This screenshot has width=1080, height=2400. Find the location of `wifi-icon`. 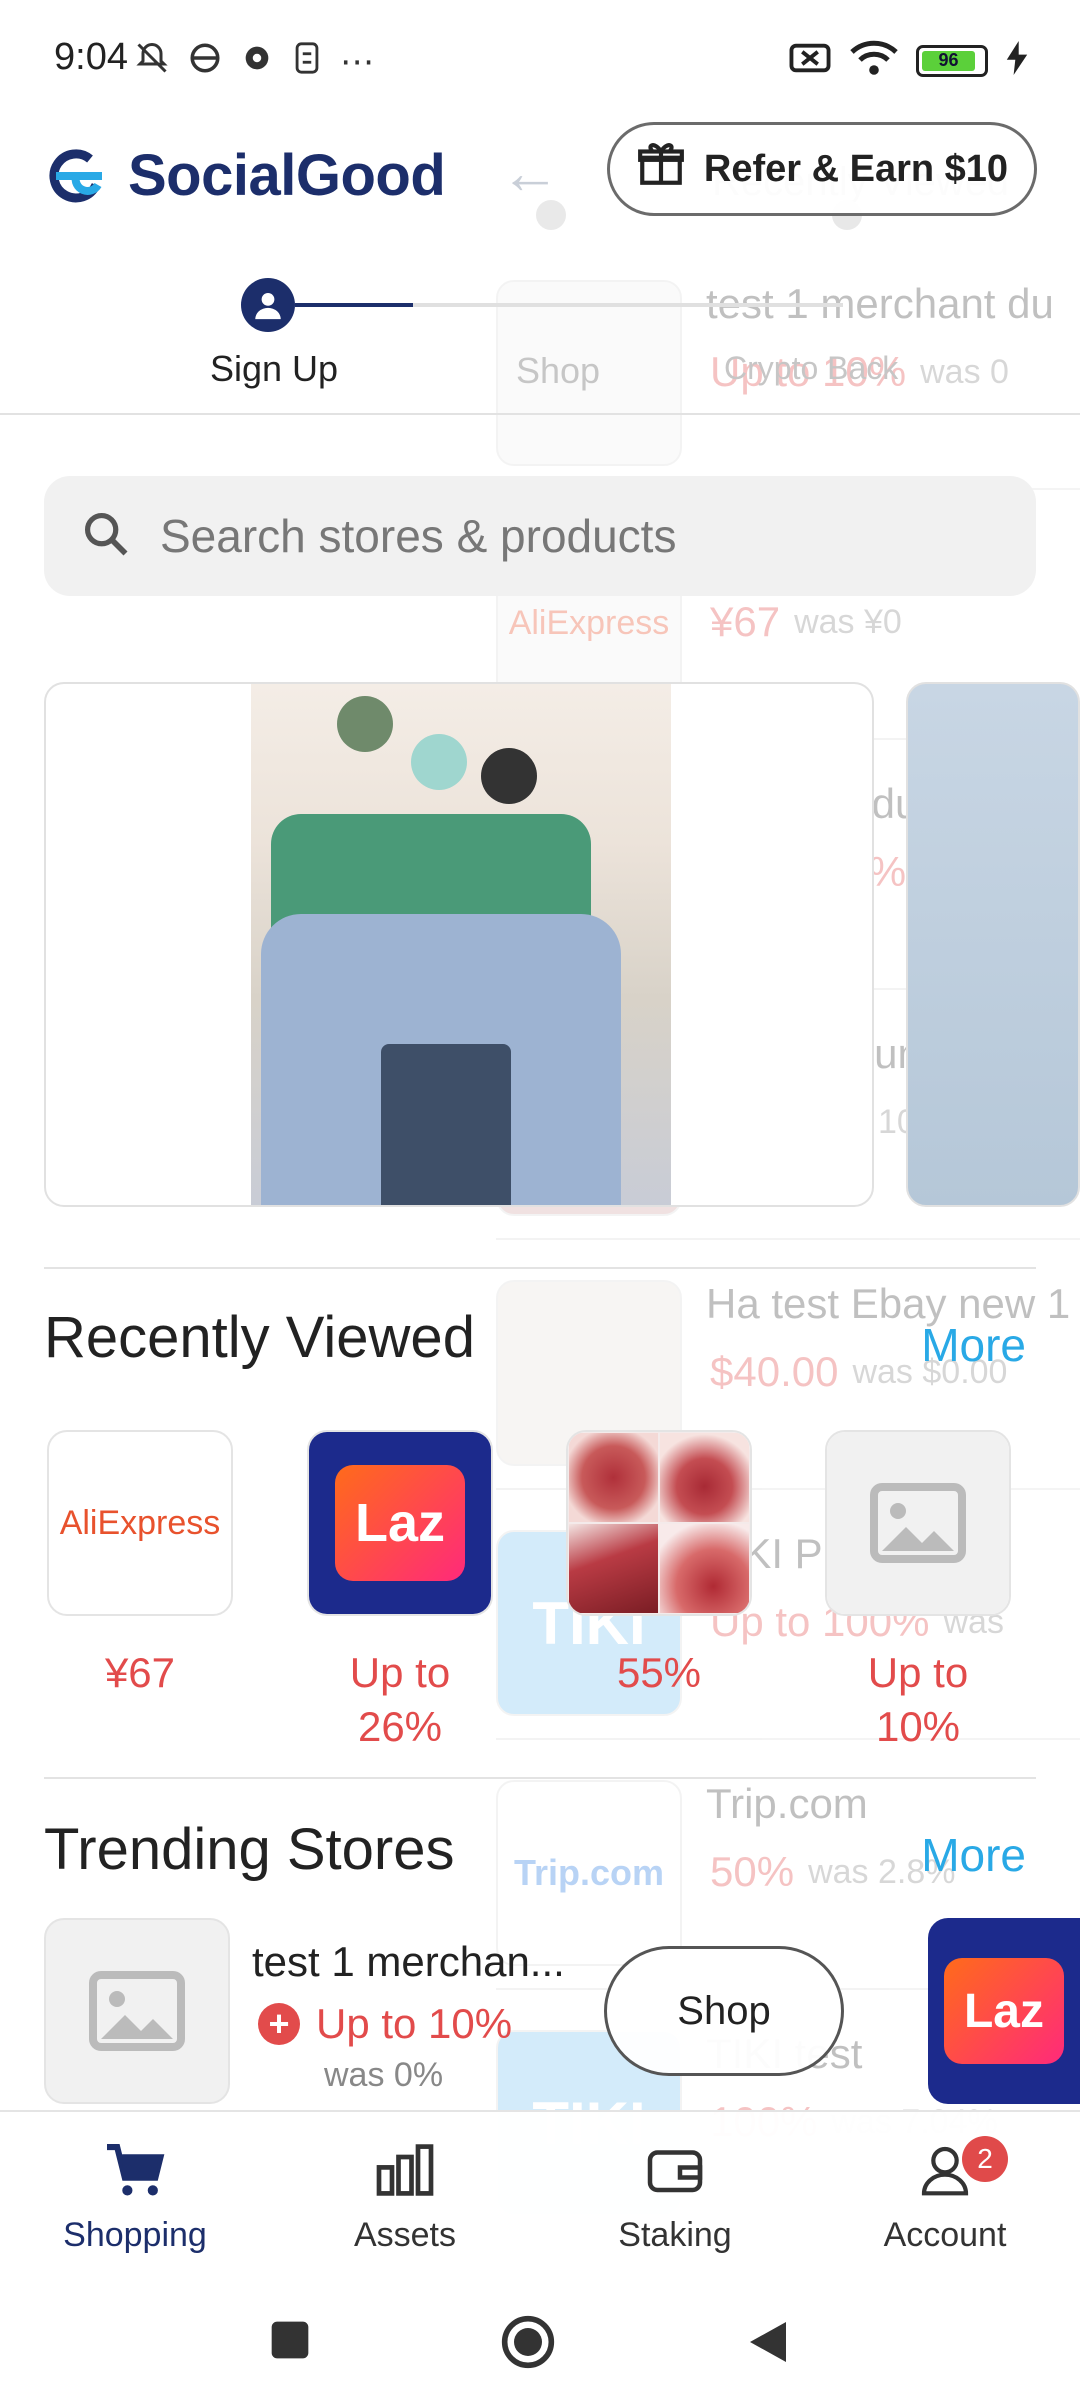

wifi-icon is located at coordinates (874, 60).